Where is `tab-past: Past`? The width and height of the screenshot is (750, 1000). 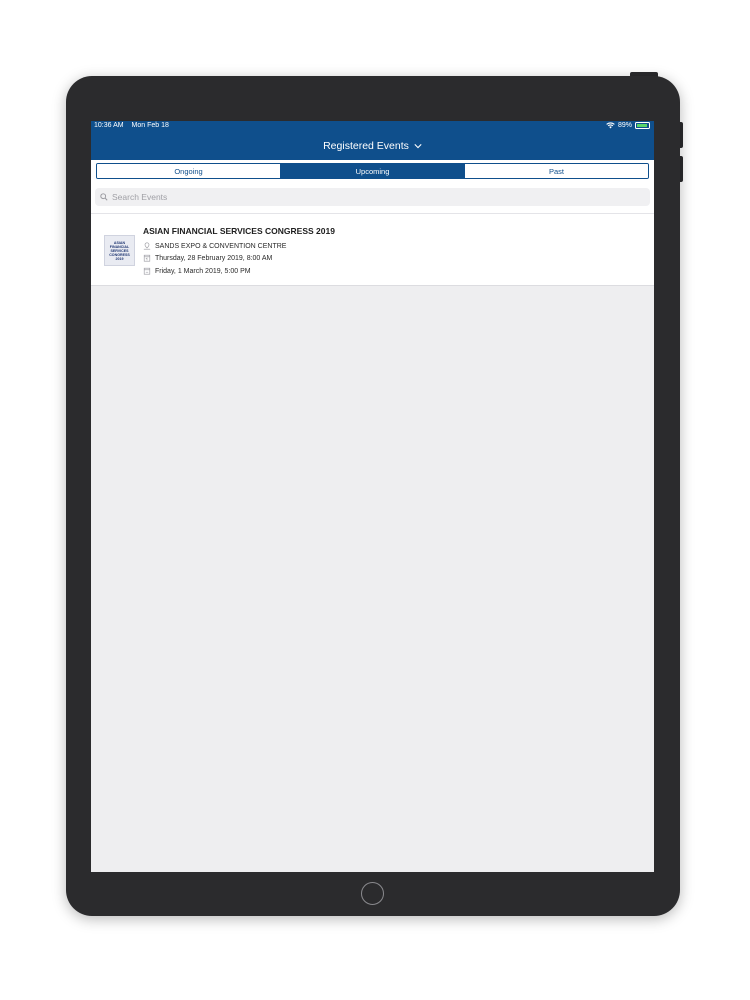 tab-past: Past is located at coordinates (556, 171).